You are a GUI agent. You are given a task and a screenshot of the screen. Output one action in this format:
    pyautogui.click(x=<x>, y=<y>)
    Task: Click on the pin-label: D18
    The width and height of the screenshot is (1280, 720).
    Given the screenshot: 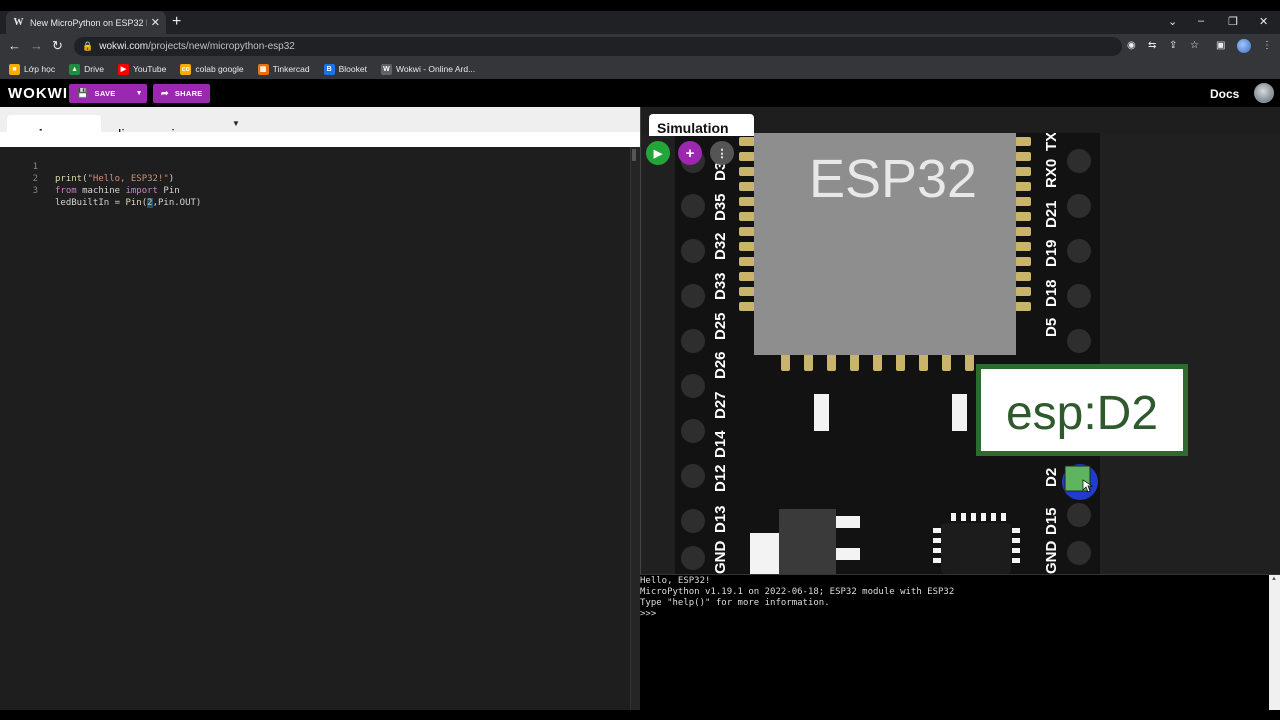 What is the action you would take?
    pyautogui.click(x=1051, y=293)
    